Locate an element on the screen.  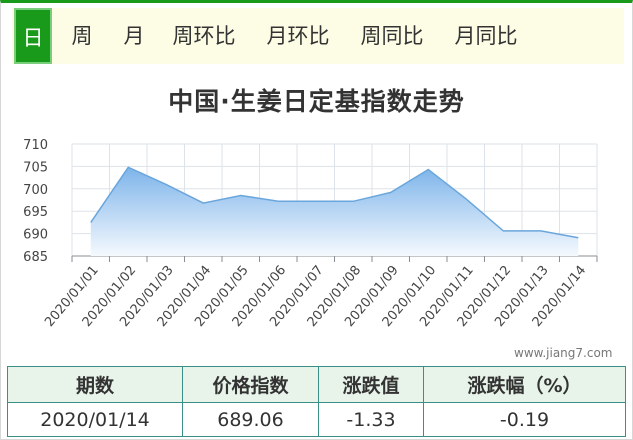
cell-price-index: 689.06 is located at coordinates (250, 419).